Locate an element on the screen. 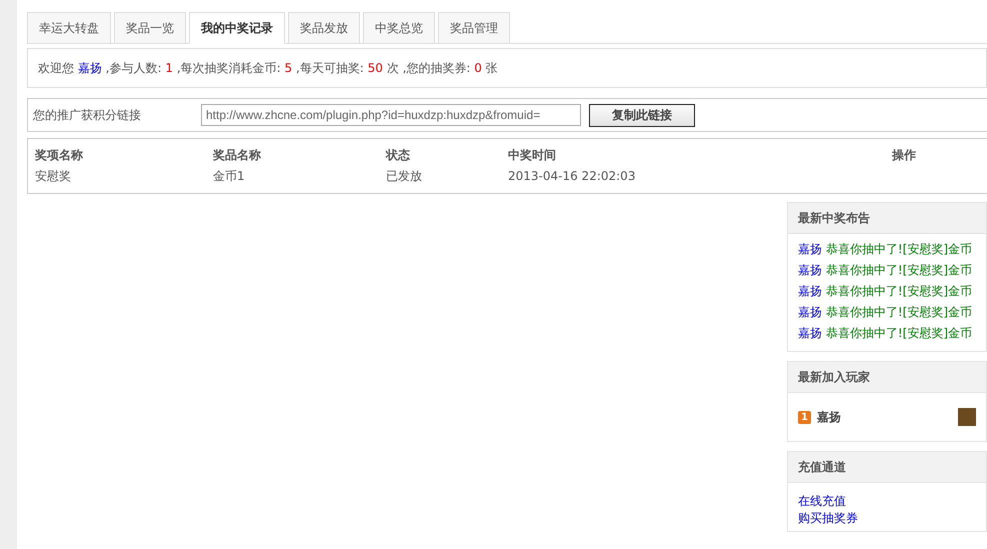 The width and height of the screenshot is (987, 549). rank-badge: 1 is located at coordinates (804, 417).